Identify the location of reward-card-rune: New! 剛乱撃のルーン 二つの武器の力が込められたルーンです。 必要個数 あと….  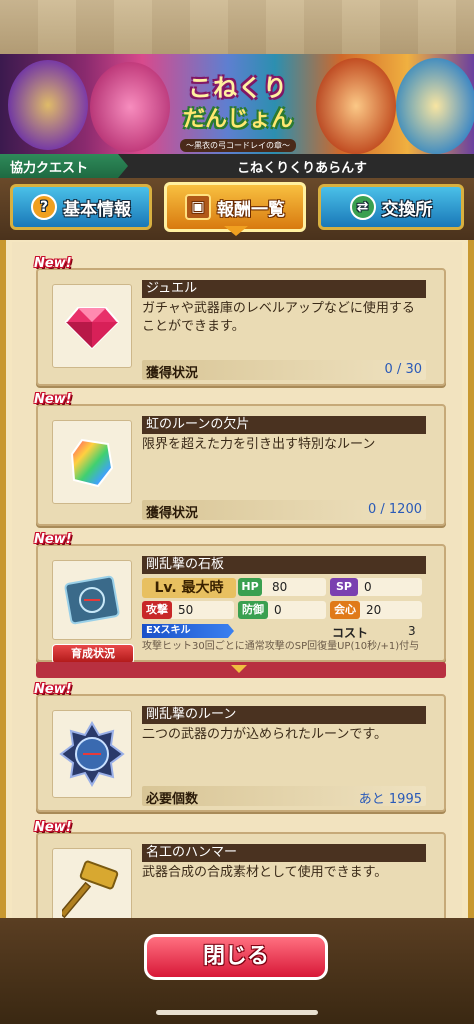
(240, 747).